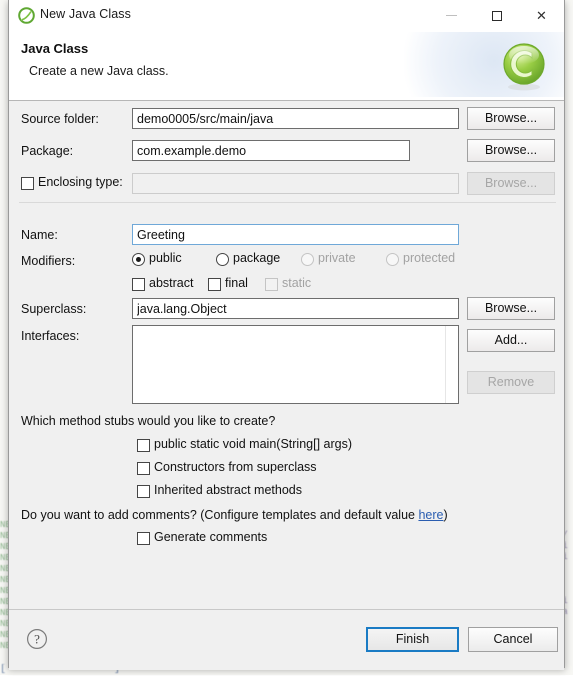 This screenshot has height=676, width=573. I want to click on enclosing-type-checkbox, so click(27, 183).